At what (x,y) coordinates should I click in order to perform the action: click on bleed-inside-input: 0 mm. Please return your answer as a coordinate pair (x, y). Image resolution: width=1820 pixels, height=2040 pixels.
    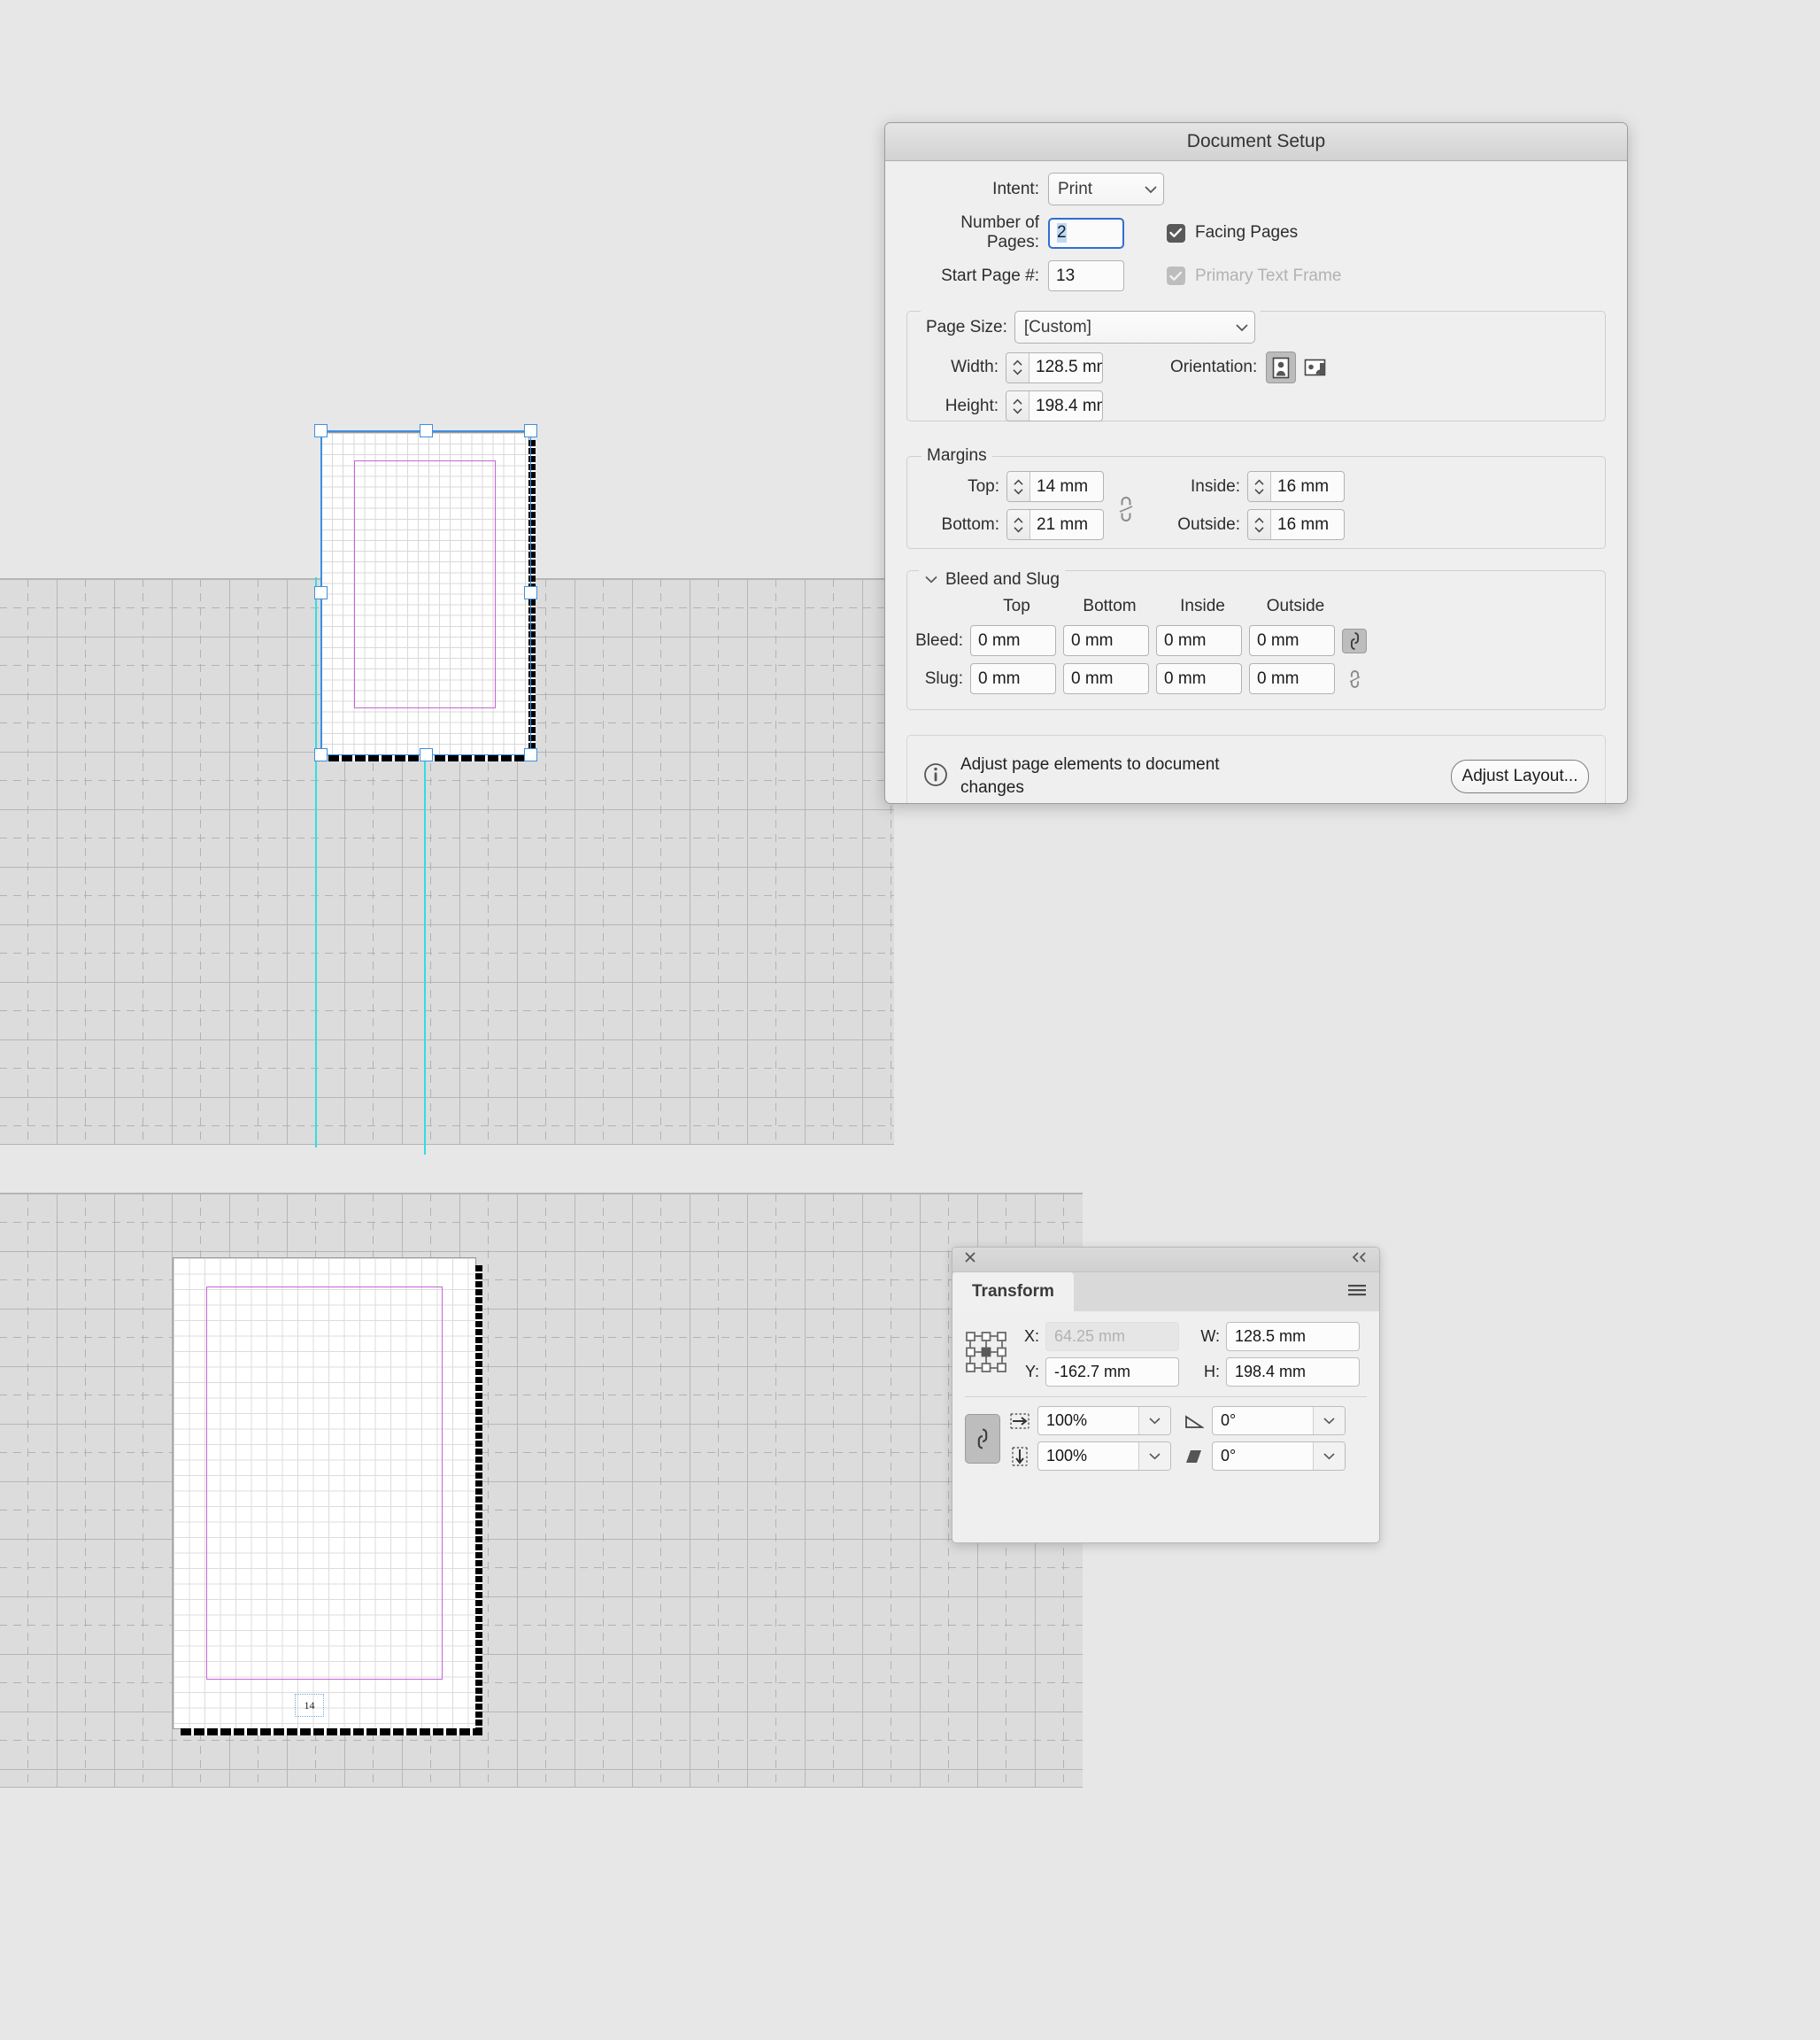
    Looking at the image, I should click on (1199, 640).